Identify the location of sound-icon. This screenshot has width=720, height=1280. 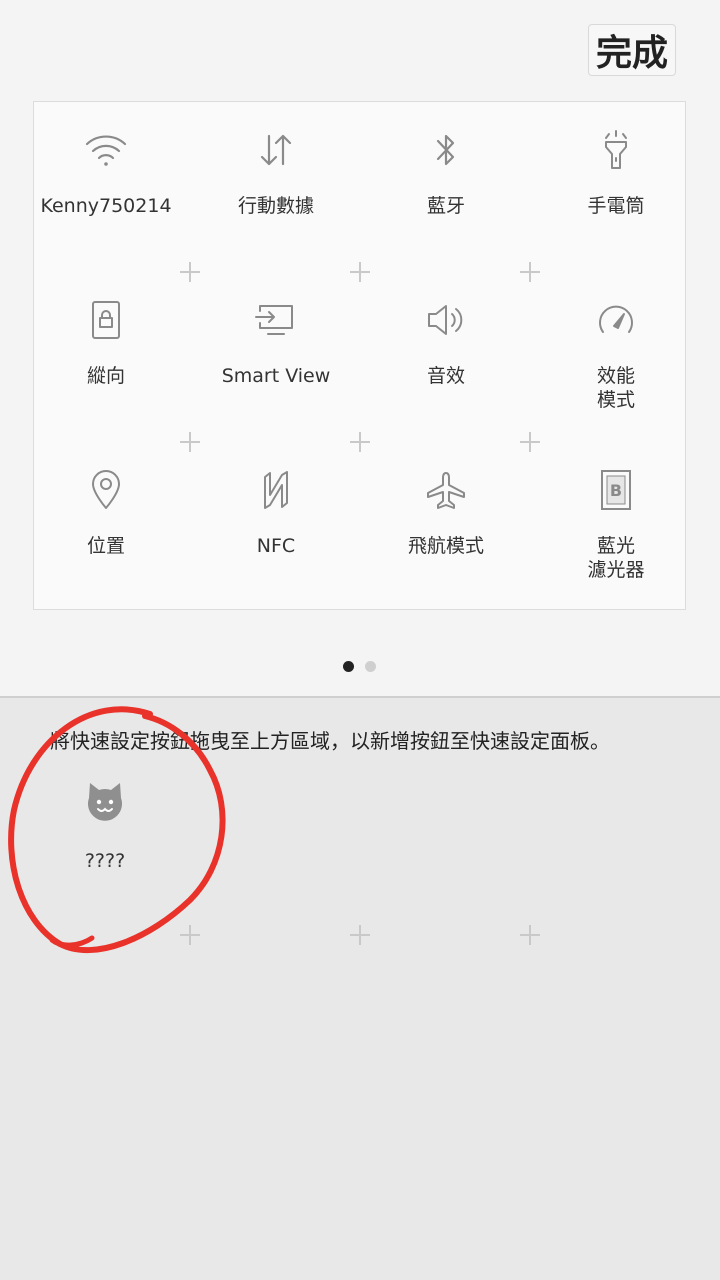
(446, 320).